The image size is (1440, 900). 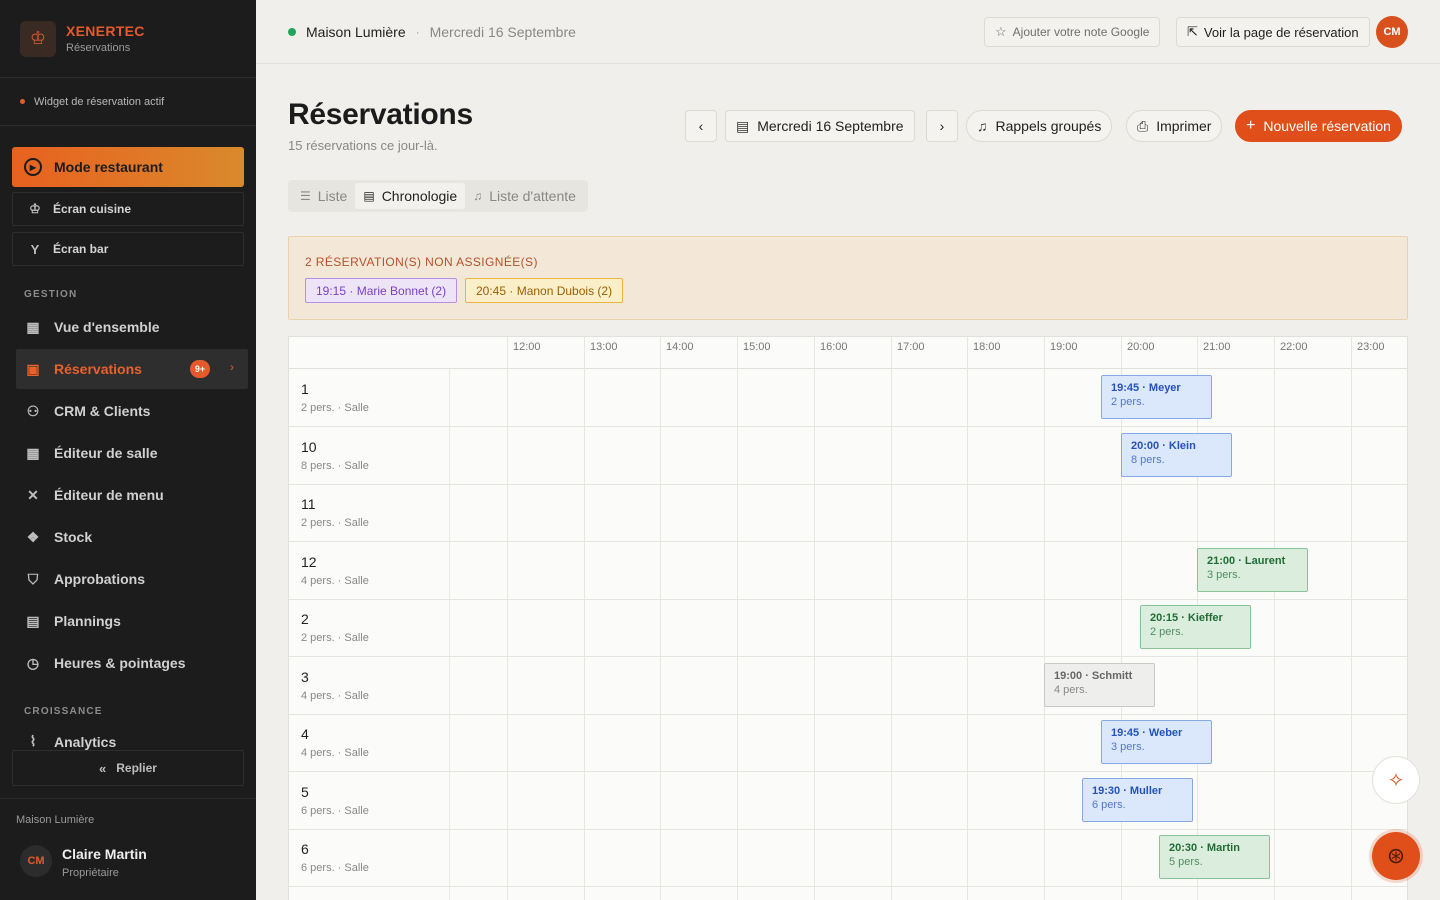 I want to click on next-day-button: ›, so click(x=942, y=126).